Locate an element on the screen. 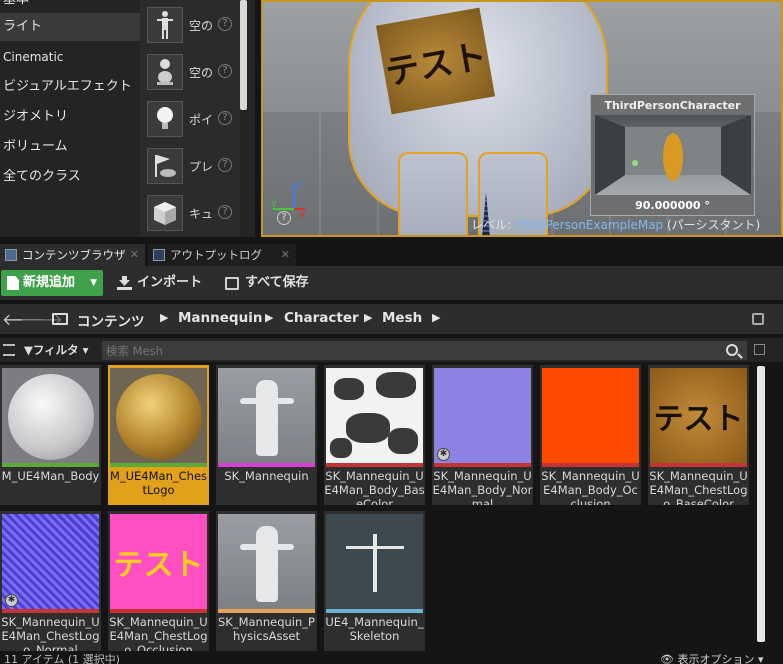 The image size is (783, 664). breadcrumb-item: Mesh is located at coordinates (402, 318).